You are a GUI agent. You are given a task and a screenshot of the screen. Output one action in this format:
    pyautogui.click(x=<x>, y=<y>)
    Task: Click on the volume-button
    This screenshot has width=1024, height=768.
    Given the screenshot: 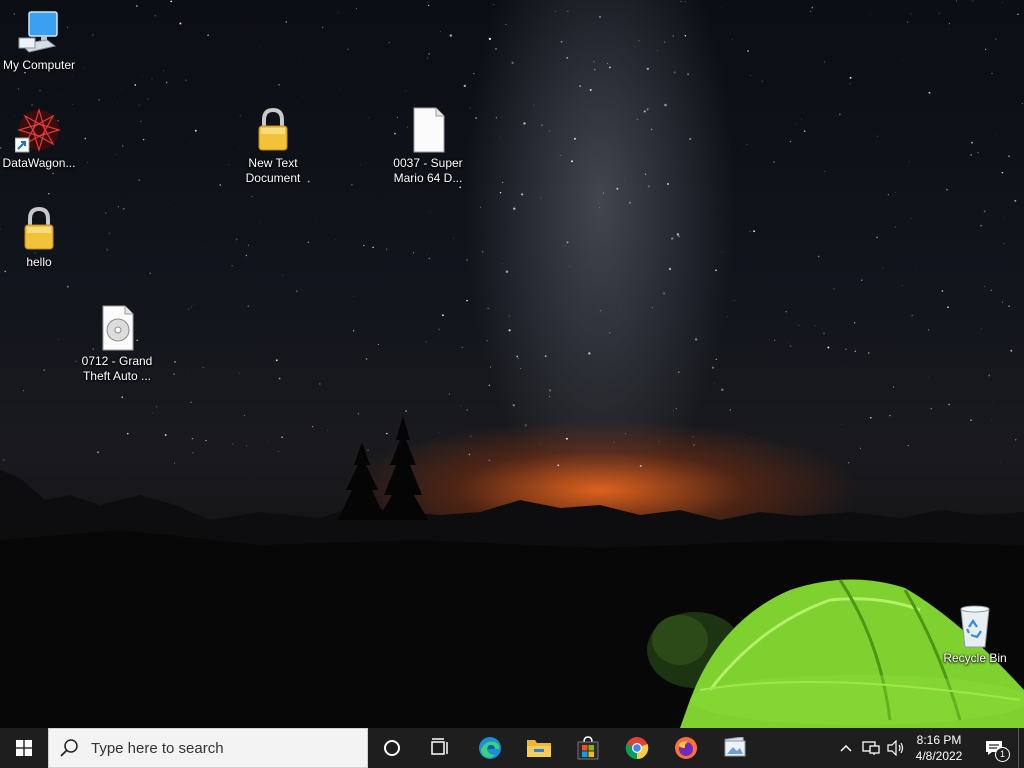 What is the action you would take?
    pyautogui.click(x=896, y=748)
    